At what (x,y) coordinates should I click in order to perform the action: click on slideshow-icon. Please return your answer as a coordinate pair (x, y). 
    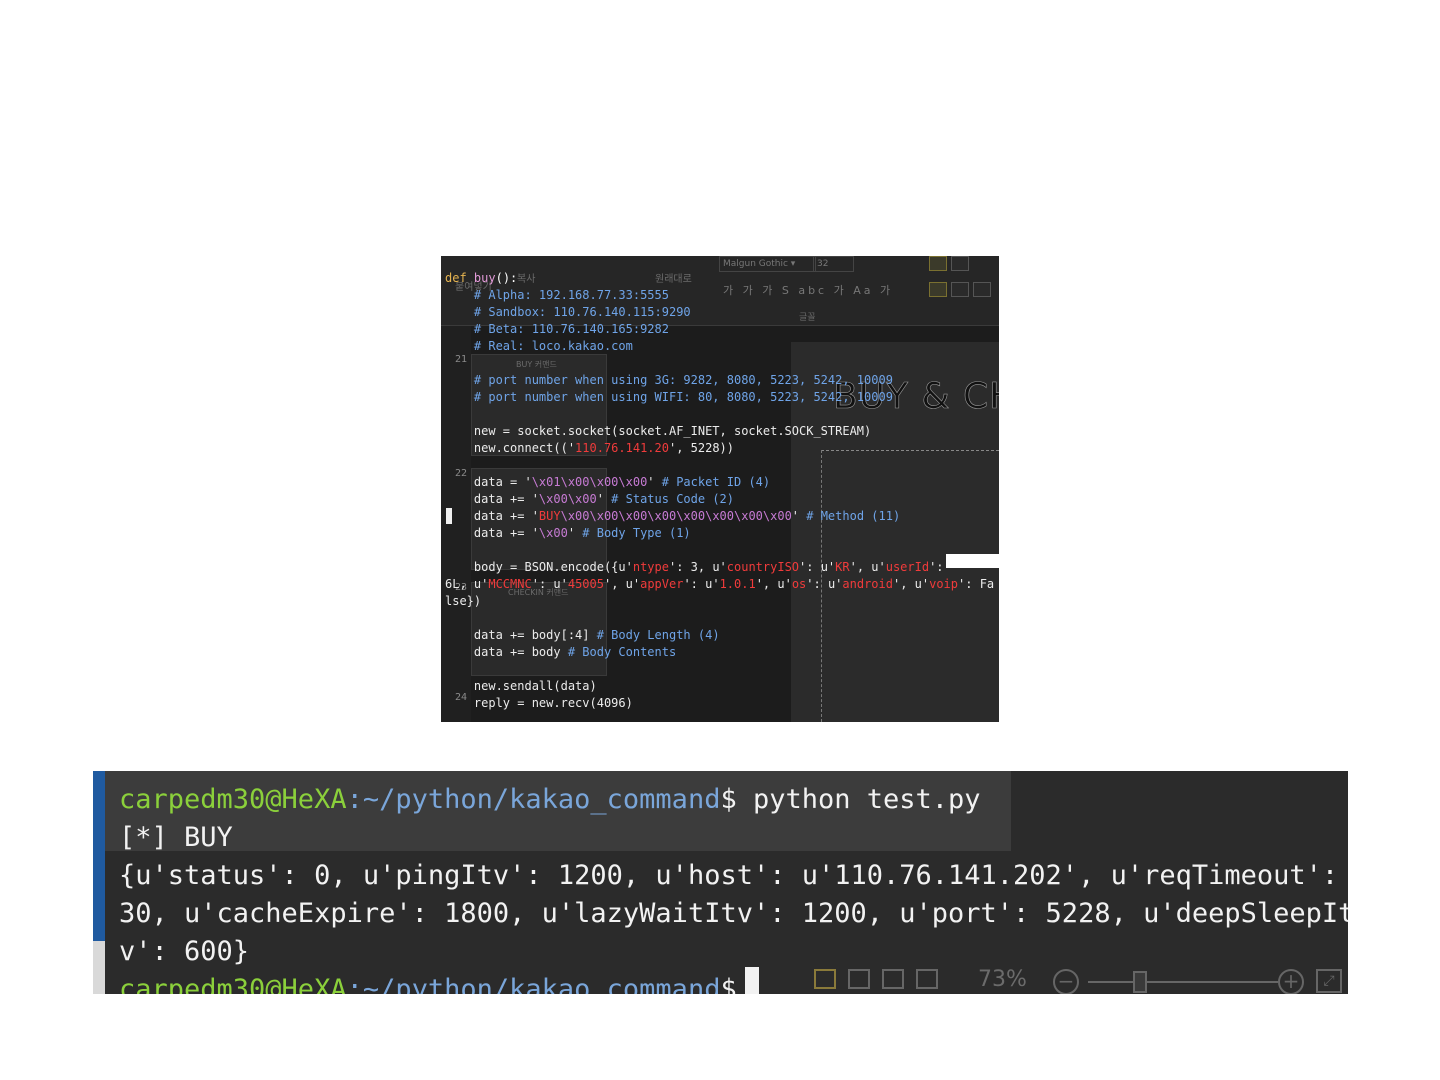
    Looking at the image, I should click on (927, 979).